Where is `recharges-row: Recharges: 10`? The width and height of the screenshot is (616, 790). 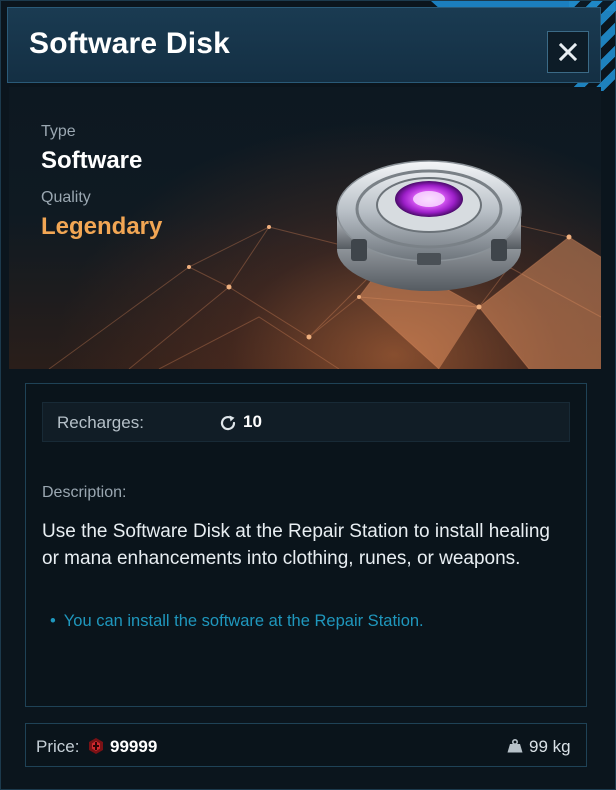
recharges-row: Recharges: 10 is located at coordinates (306, 422).